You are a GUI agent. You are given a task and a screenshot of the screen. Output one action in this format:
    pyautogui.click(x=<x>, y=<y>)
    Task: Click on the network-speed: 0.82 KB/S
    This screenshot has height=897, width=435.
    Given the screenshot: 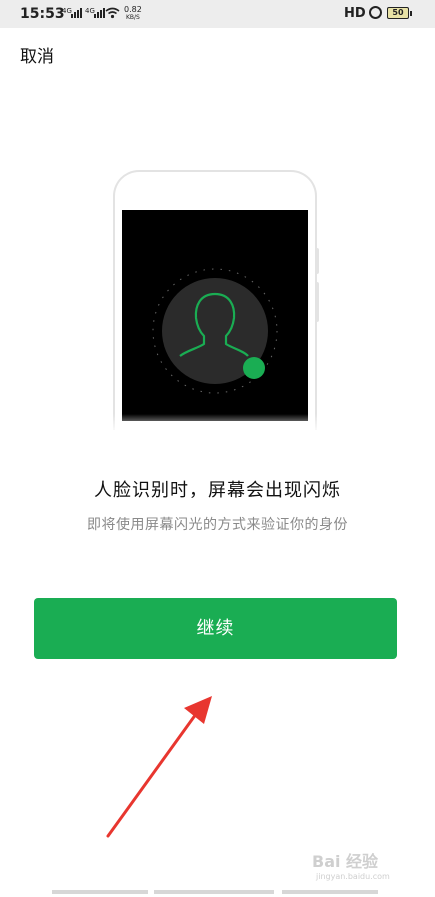 What is the action you would take?
    pyautogui.click(x=133, y=14)
    